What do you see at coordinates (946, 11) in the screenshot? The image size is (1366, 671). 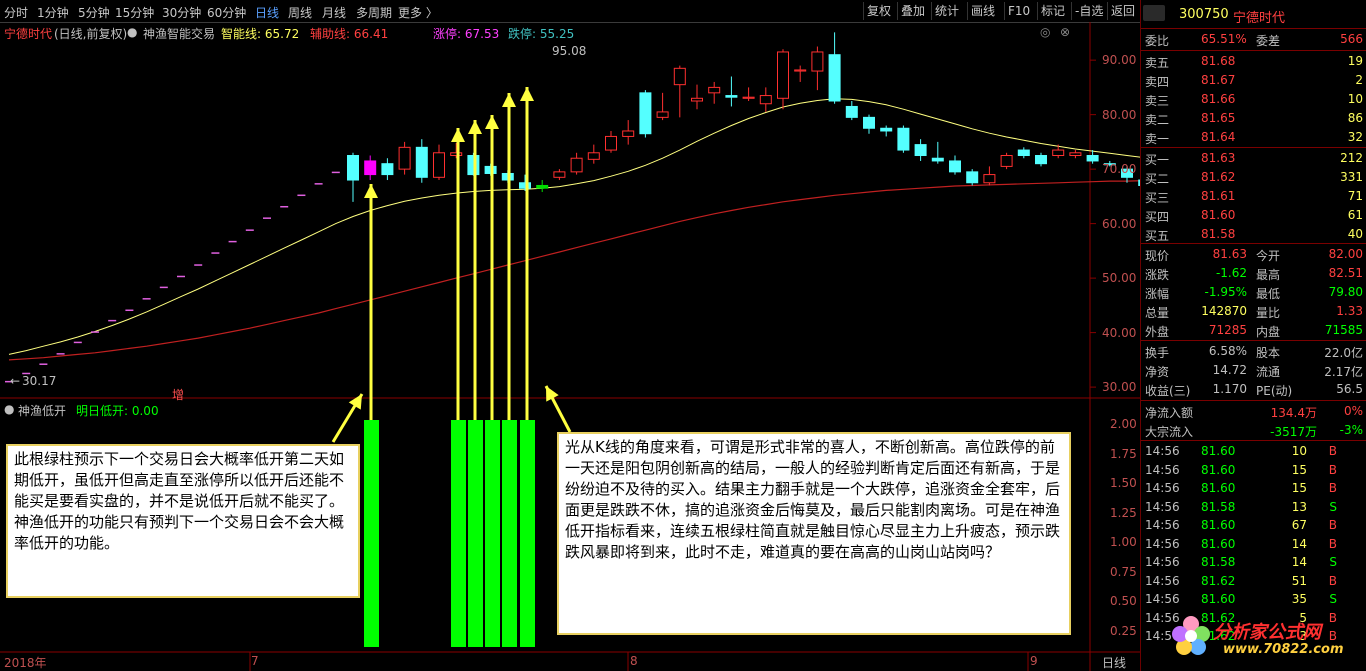 I see `toolbar-button-2: 统计` at bounding box center [946, 11].